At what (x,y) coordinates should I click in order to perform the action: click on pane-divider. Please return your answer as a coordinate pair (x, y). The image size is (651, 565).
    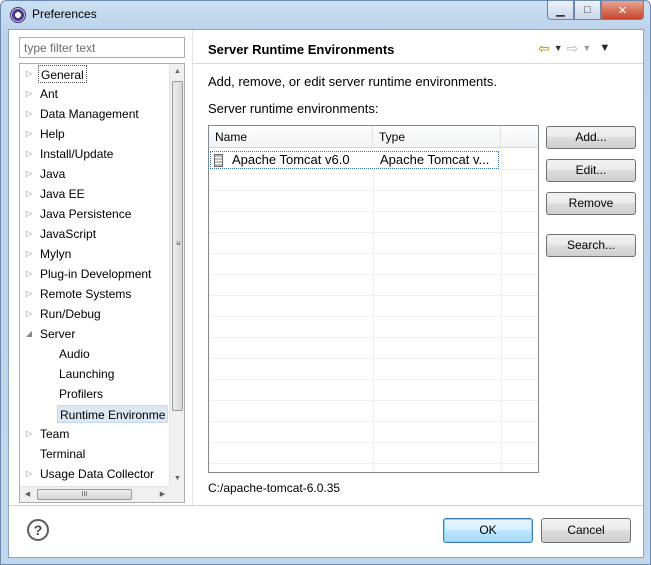
    Looking at the image, I should click on (192, 267).